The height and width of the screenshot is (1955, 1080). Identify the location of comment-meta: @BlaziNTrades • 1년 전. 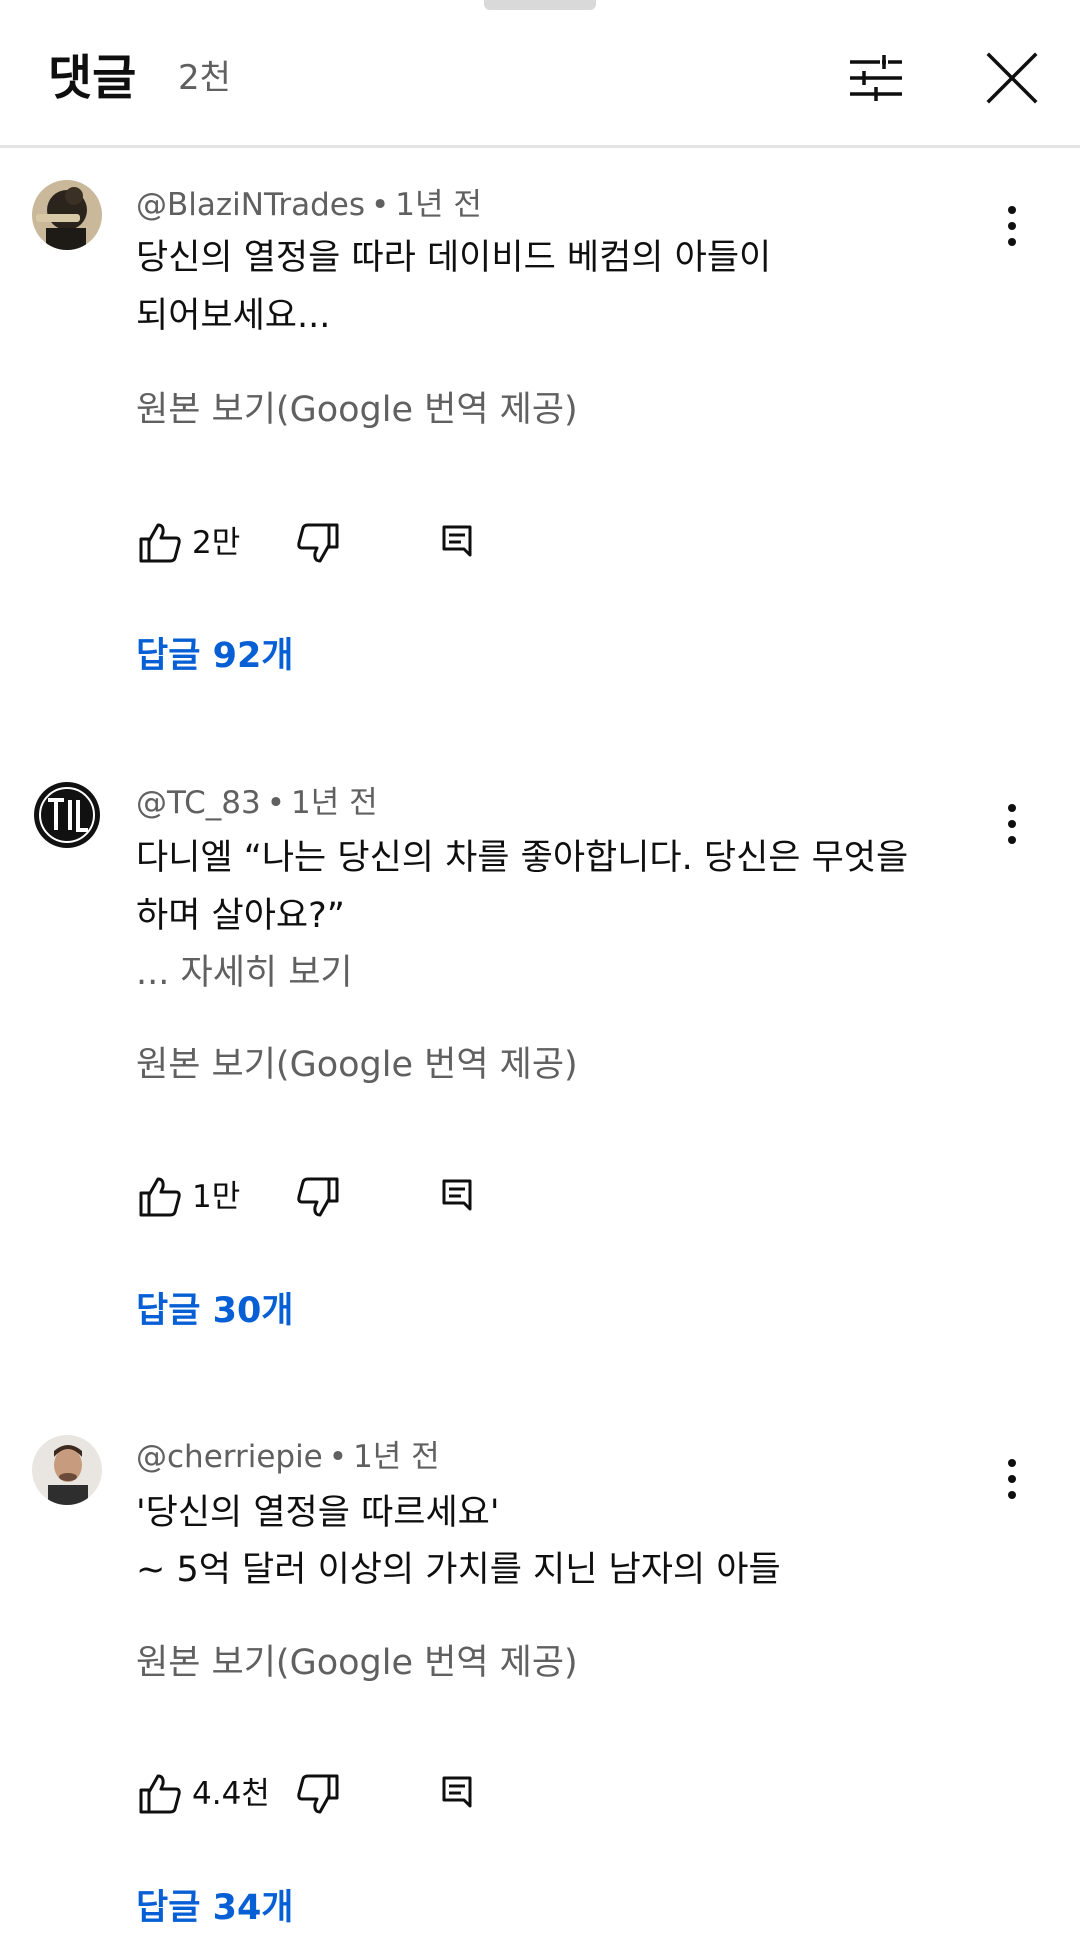
(309, 205).